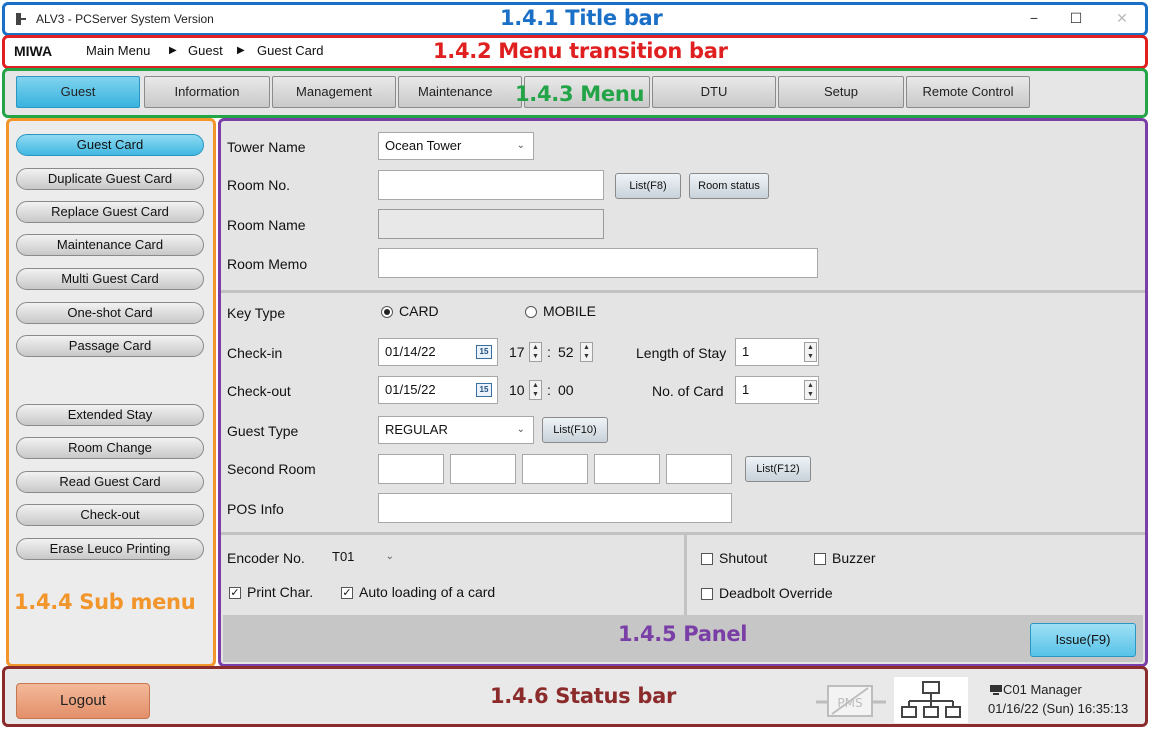 The width and height of the screenshot is (1151, 729). I want to click on tab-dtu: DTU, so click(714, 92).